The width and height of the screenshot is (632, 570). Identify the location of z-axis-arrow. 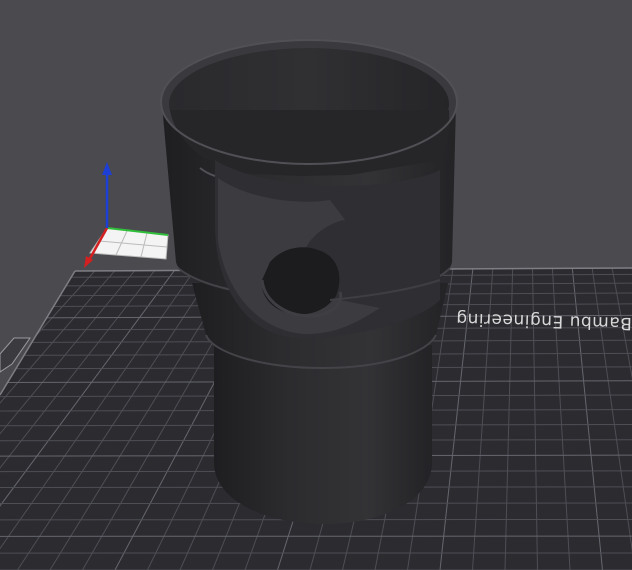
(107, 168).